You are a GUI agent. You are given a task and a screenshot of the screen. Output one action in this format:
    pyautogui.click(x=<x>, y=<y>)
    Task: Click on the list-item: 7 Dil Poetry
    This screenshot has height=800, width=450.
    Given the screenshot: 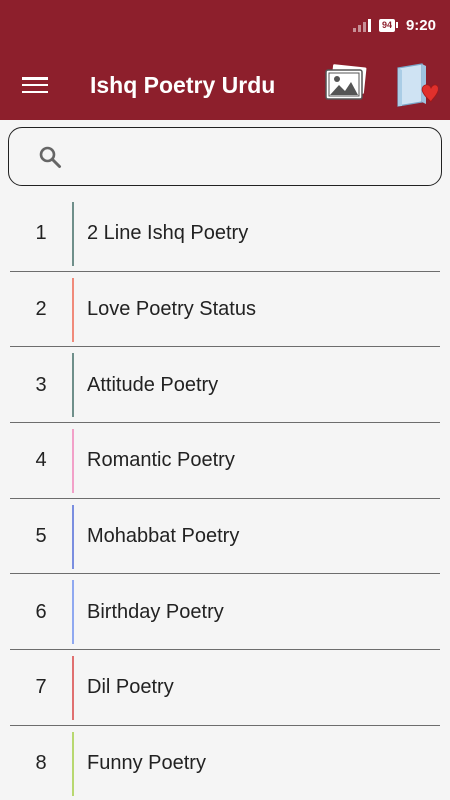 What is the action you would take?
    pyautogui.click(x=225, y=688)
    